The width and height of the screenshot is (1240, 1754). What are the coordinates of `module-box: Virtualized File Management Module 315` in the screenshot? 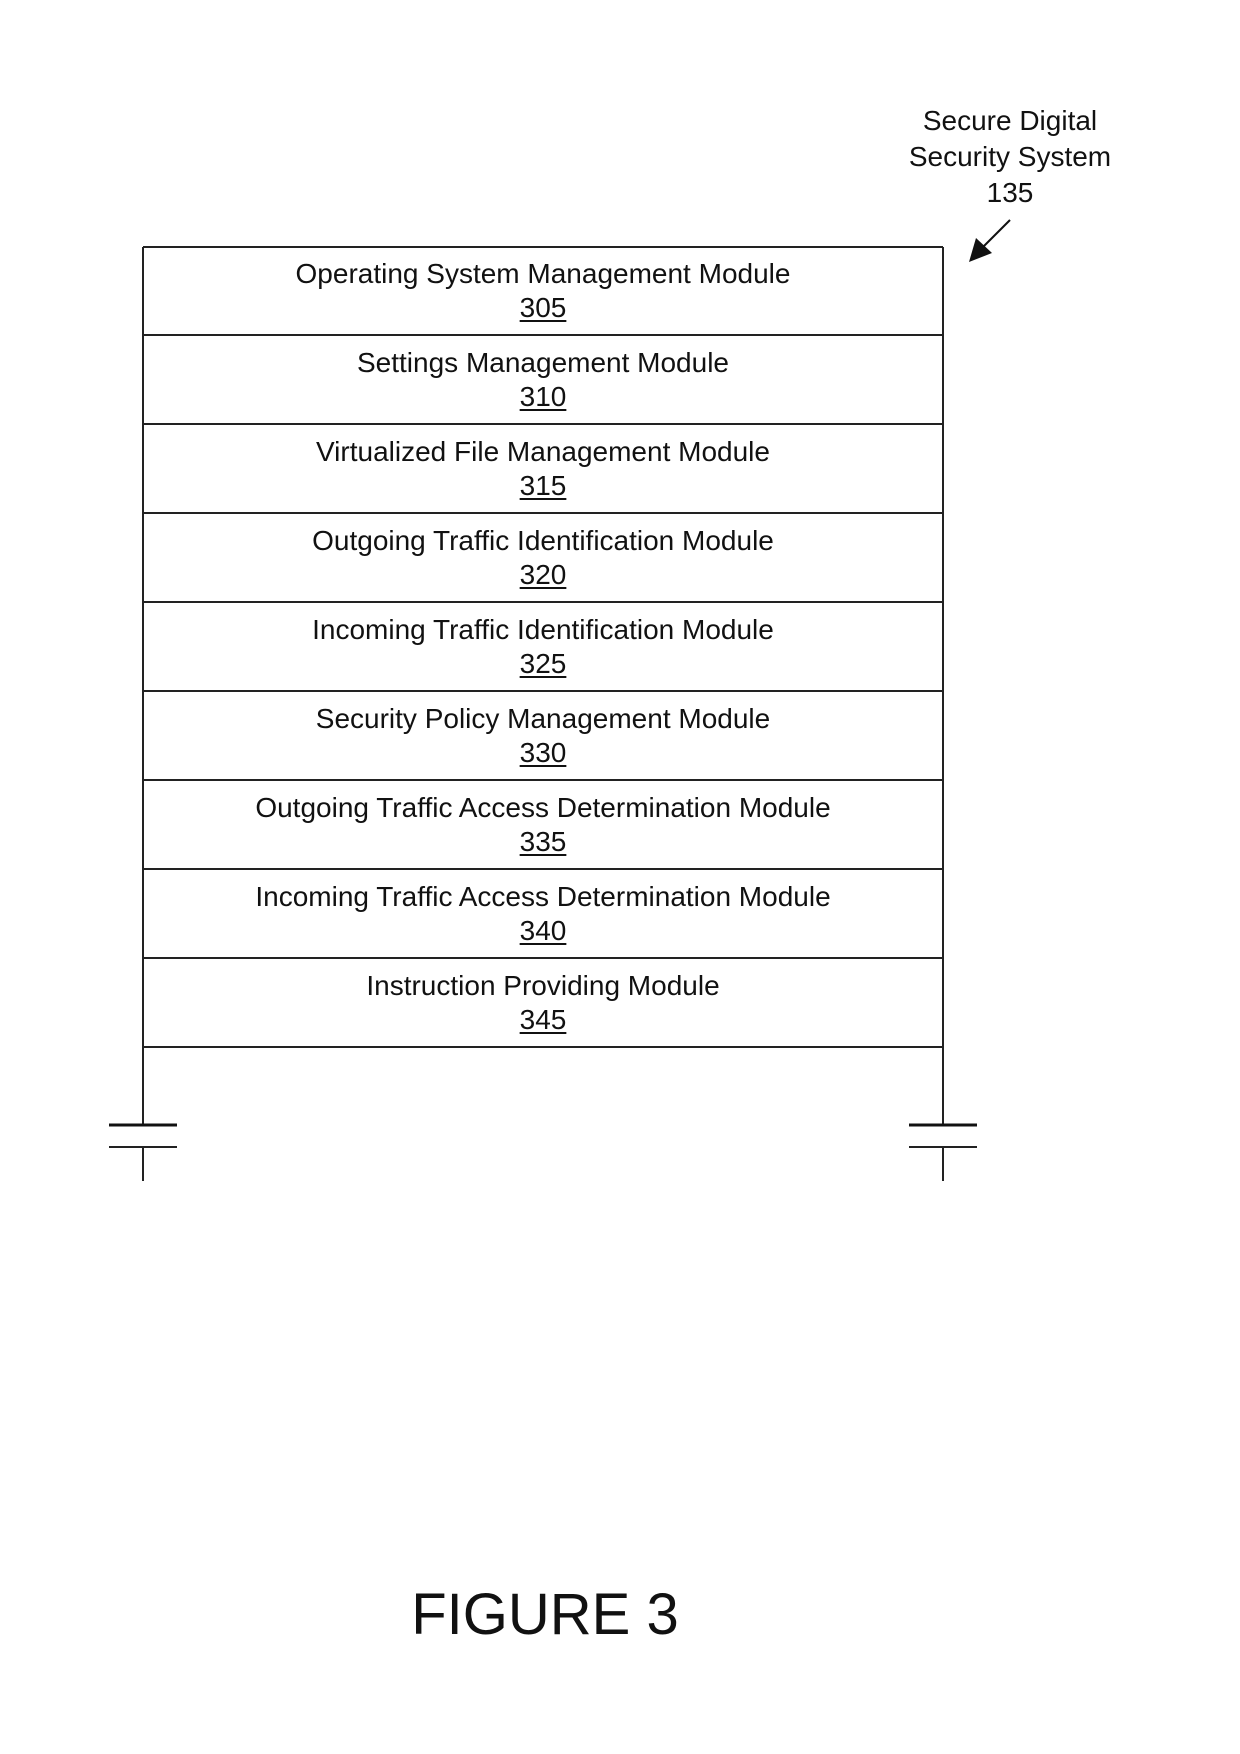 It's located at (543, 469).